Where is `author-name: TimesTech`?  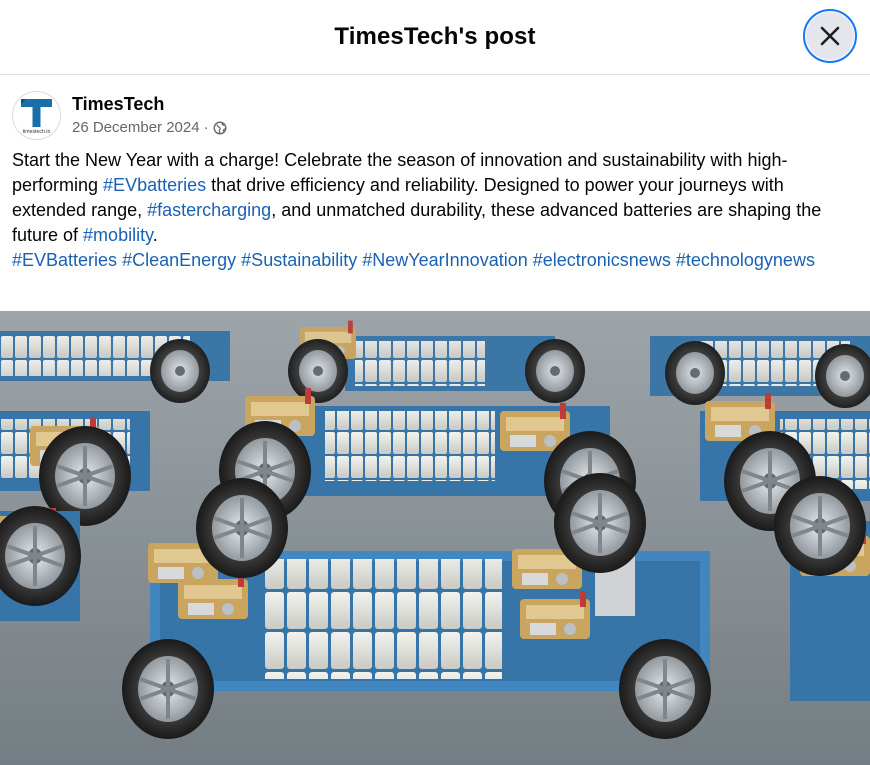
author-name: TimesTech is located at coordinates (149, 104).